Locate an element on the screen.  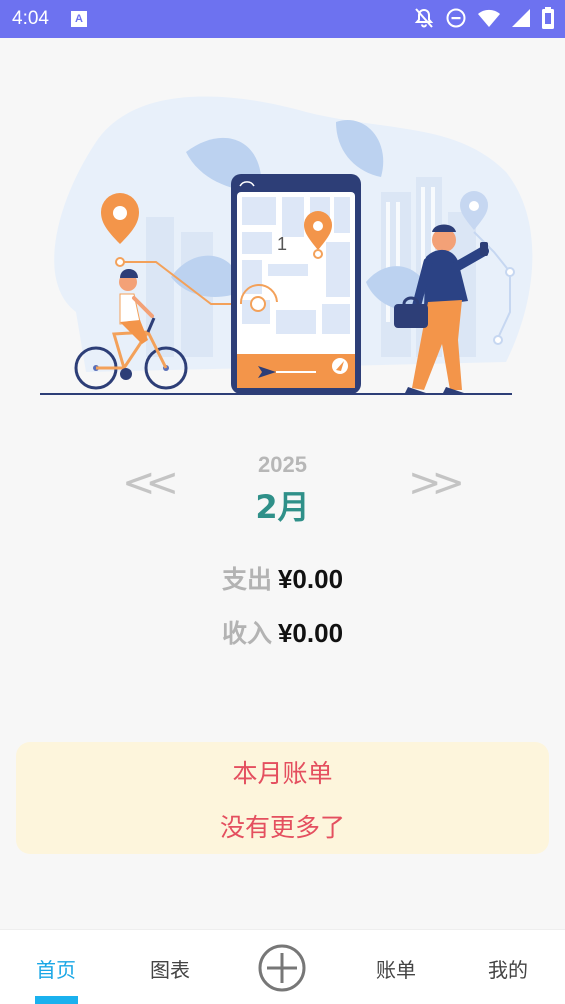
month-navigator: << 2025 2月 >> is located at coordinates (282, 488).